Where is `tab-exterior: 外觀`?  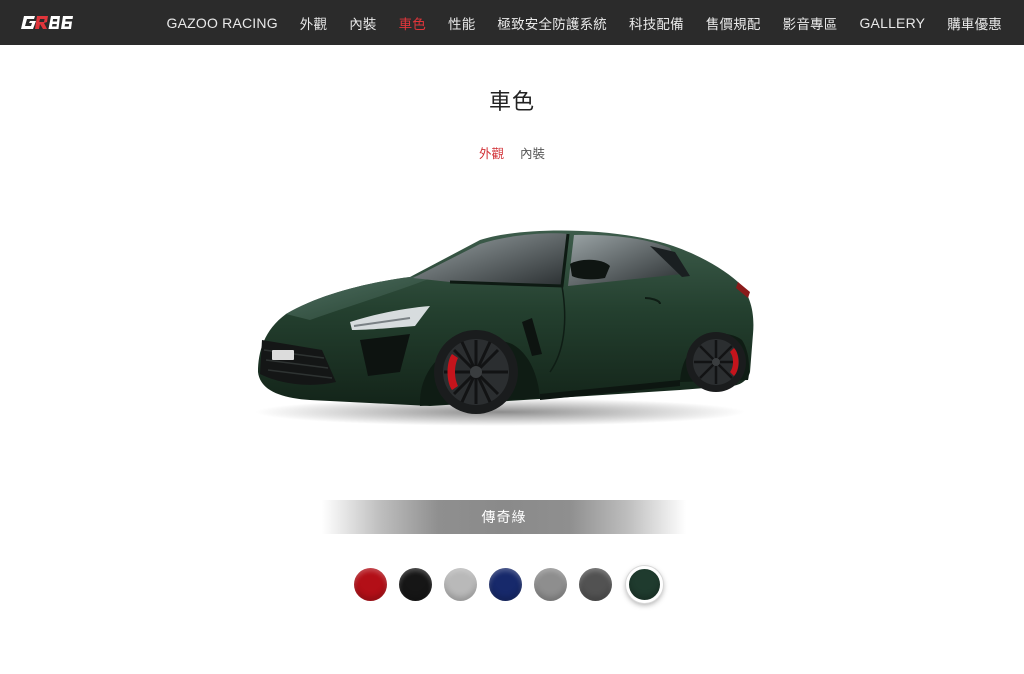
tab-exterior: 外觀 is located at coordinates (491, 152).